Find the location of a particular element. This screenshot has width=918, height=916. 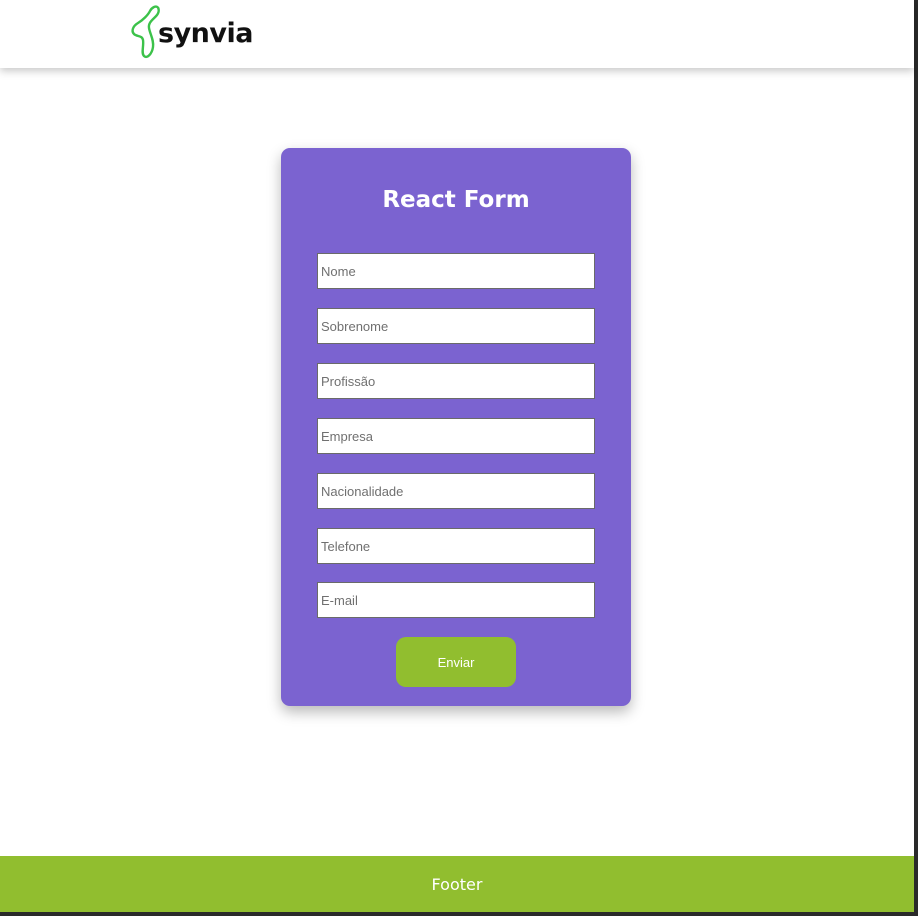

footer-label: Footer is located at coordinates (457, 884).